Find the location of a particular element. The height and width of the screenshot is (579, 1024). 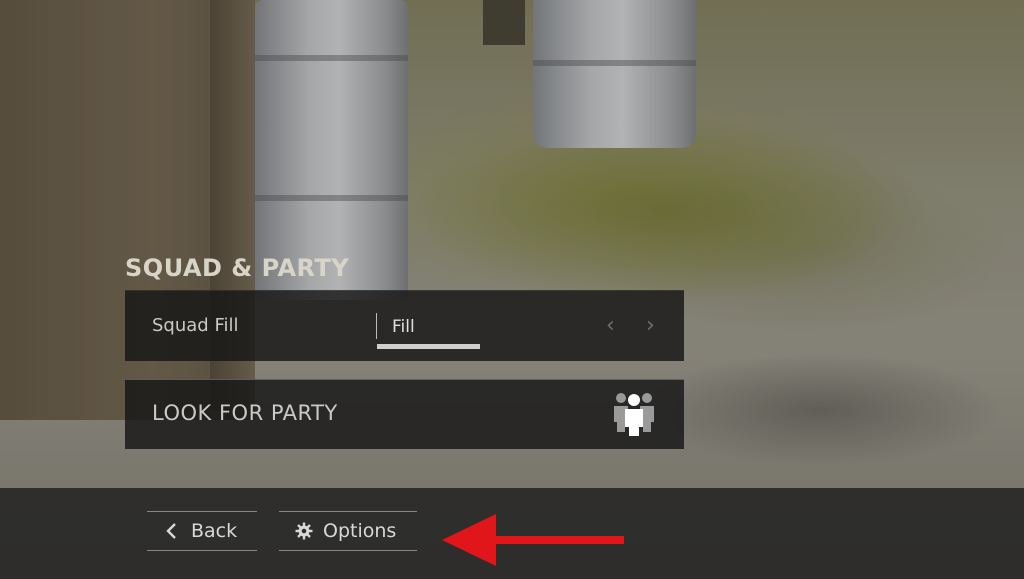

squad-fill-value: Fill is located at coordinates (403, 327).